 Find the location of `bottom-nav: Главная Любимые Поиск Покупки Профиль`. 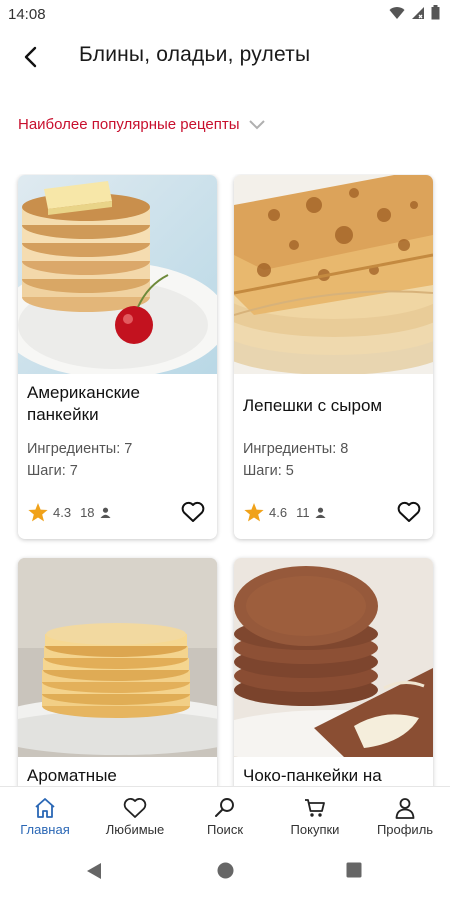

bottom-nav: Главная Любимые Поиск Покупки Профиль is located at coordinates (225, 815).